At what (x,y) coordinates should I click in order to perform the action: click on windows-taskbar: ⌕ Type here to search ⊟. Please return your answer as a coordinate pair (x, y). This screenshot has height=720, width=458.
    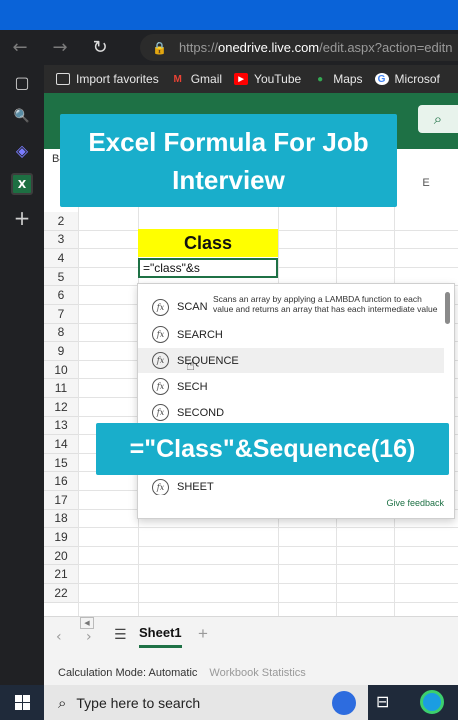
    Looking at the image, I should click on (229, 702).